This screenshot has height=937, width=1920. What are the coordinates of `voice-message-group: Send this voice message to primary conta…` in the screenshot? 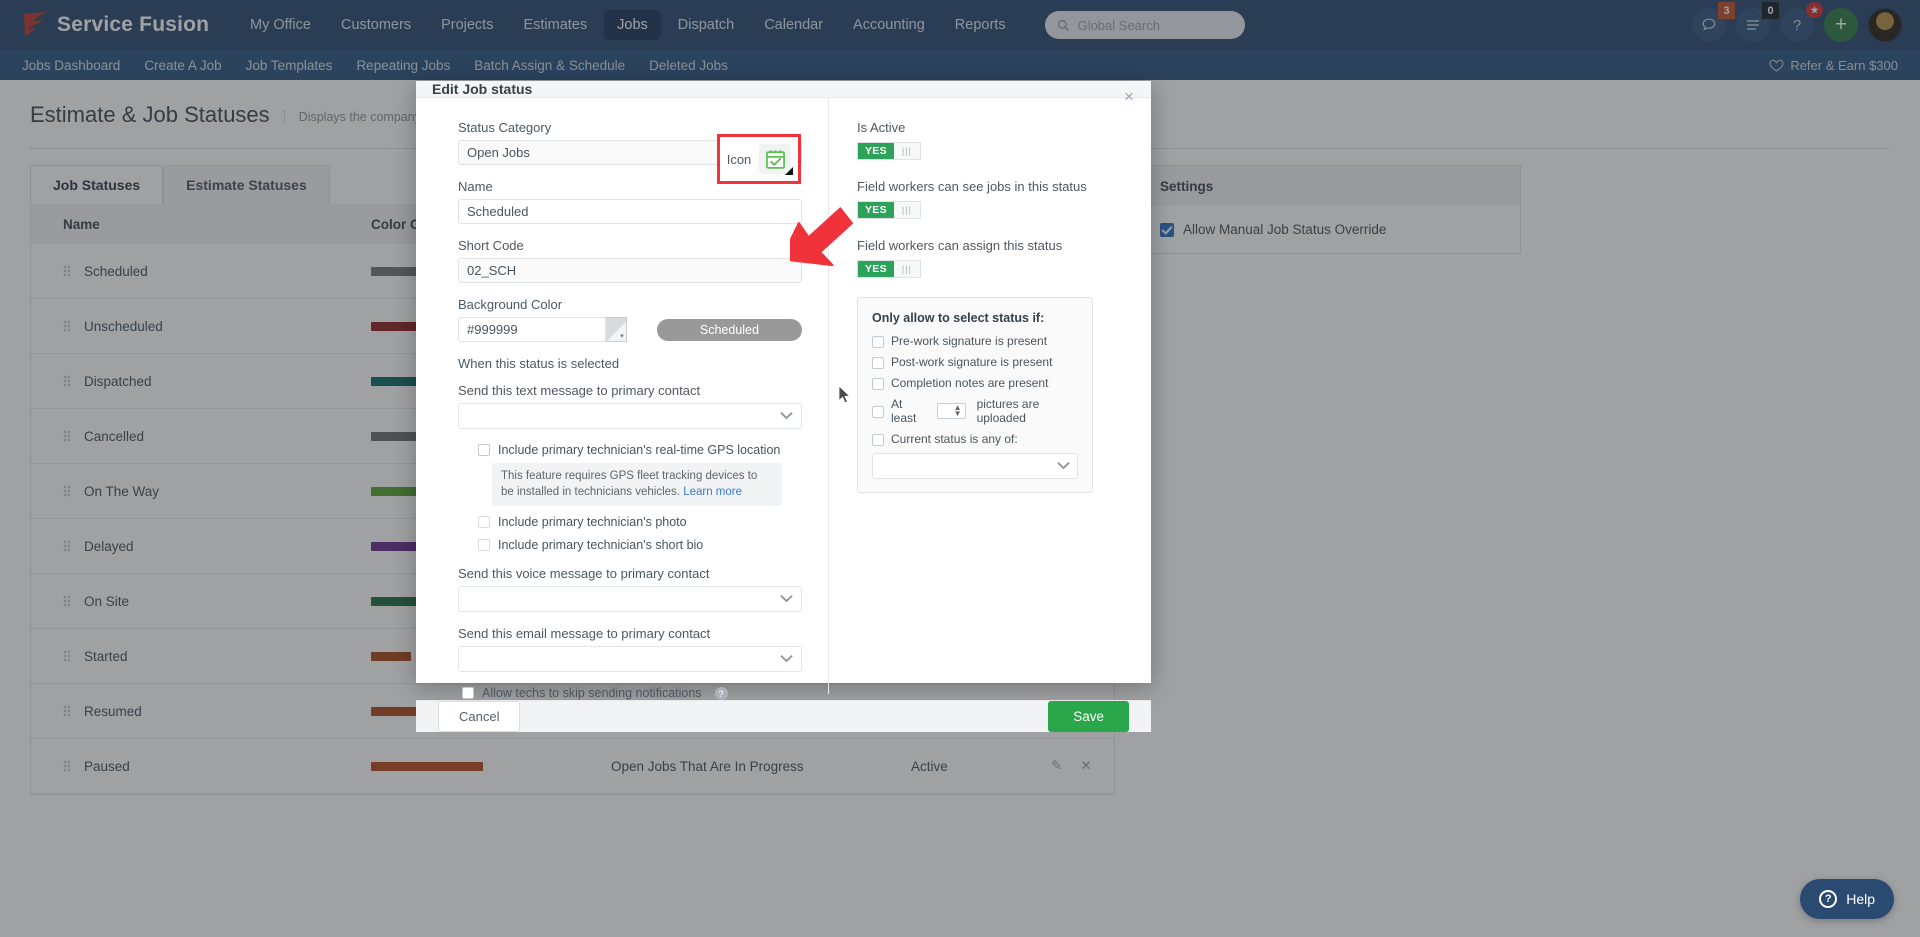 It's located at (630, 589).